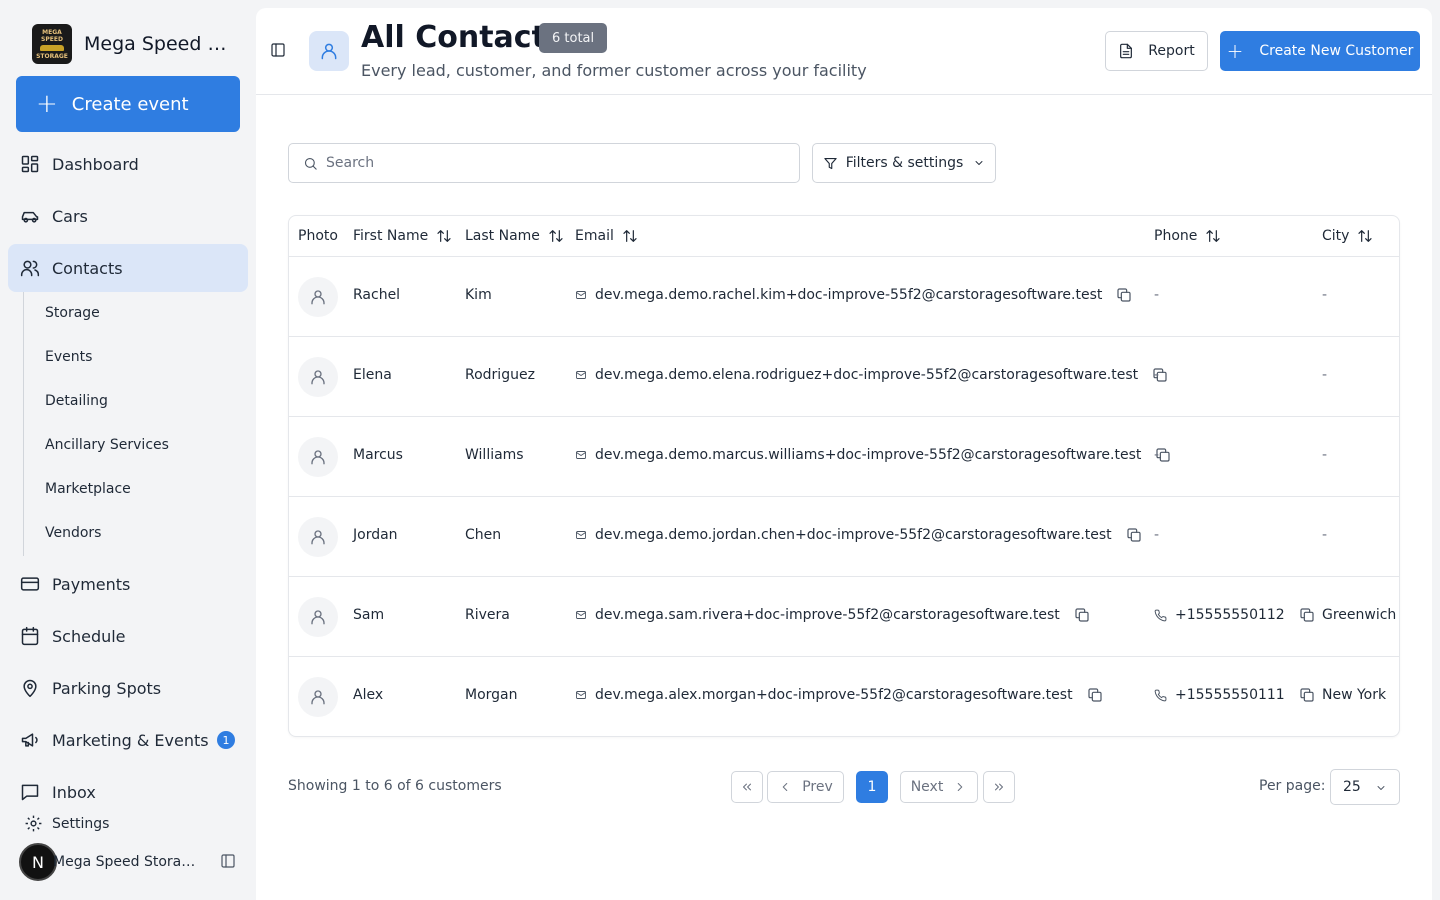 The image size is (1440, 900). I want to click on sidebar-item-contacts: Contacts, so click(128, 268).